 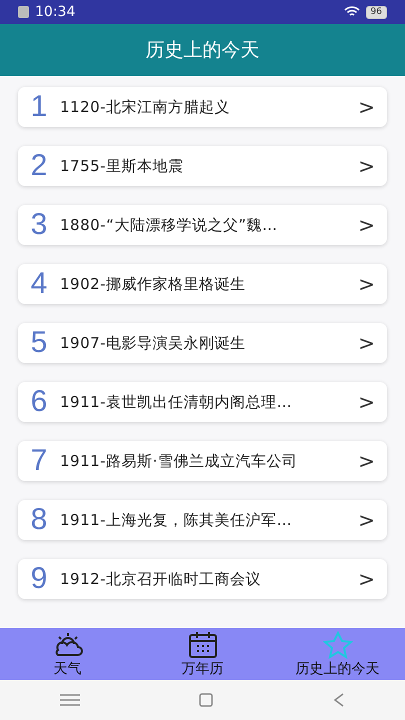 What do you see at coordinates (203, 50) in the screenshot?
I see `page-title: 历史上的今天` at bounding box center [203, 50].